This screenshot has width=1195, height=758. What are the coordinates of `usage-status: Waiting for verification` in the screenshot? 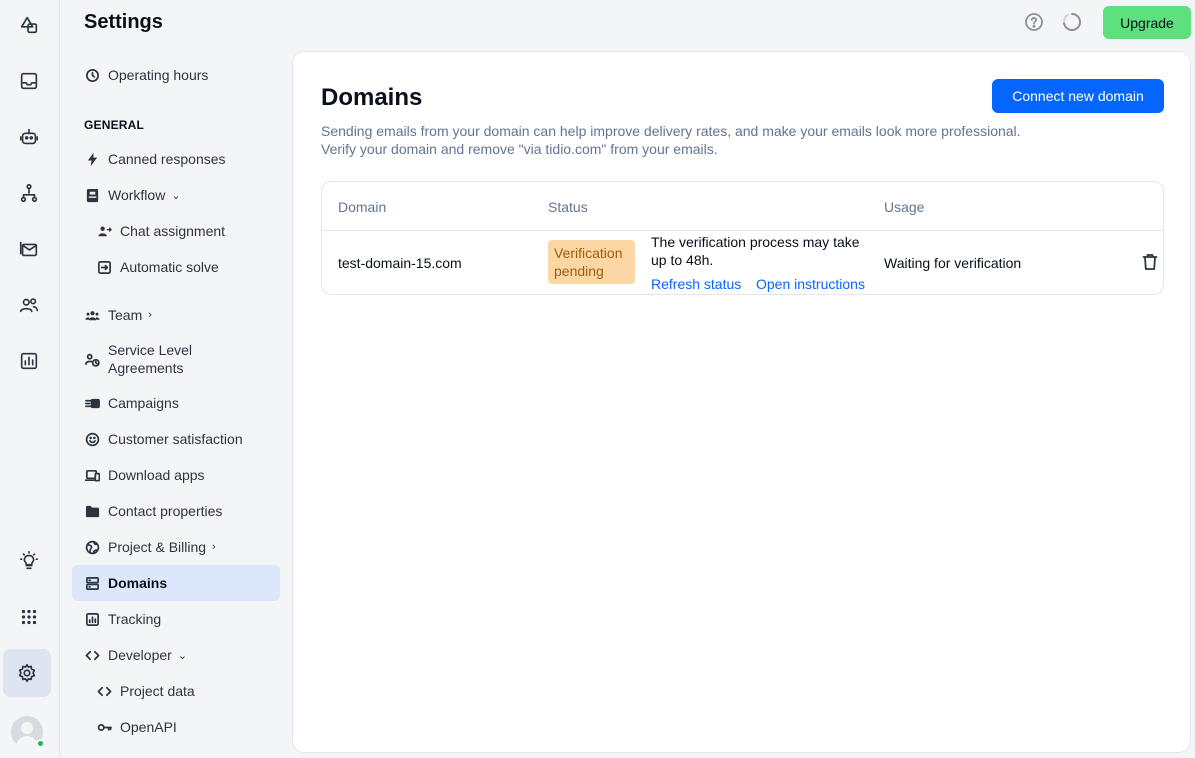 It's located at (953, 263).